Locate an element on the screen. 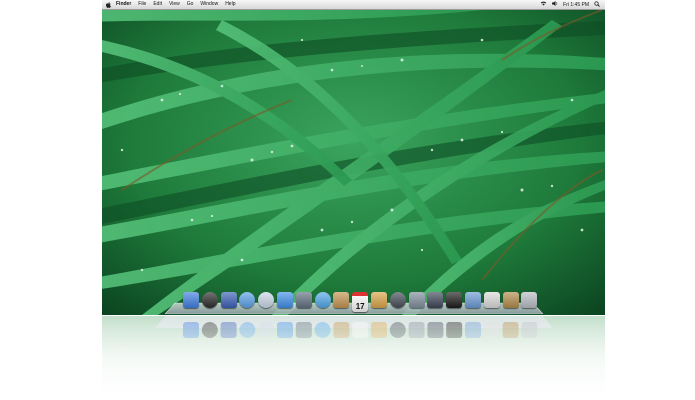 The image size is (695, 400). dock: 17 is located at coordinates (354, 302).